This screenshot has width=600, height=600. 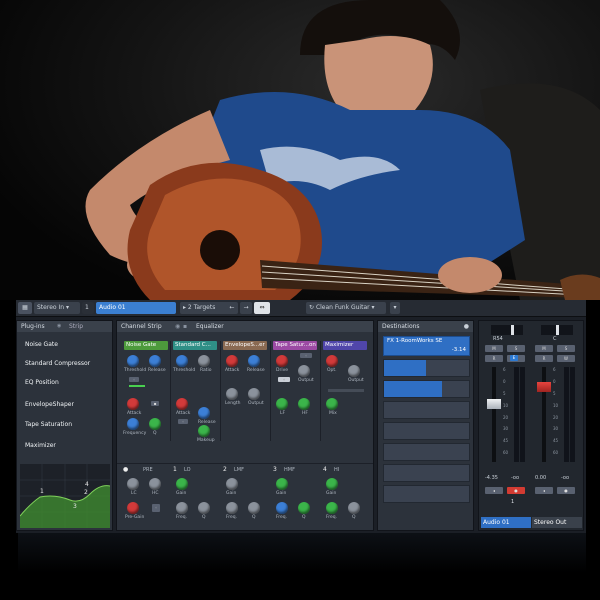 I want to click on high-cut-knob, so click(x=155, y=484).